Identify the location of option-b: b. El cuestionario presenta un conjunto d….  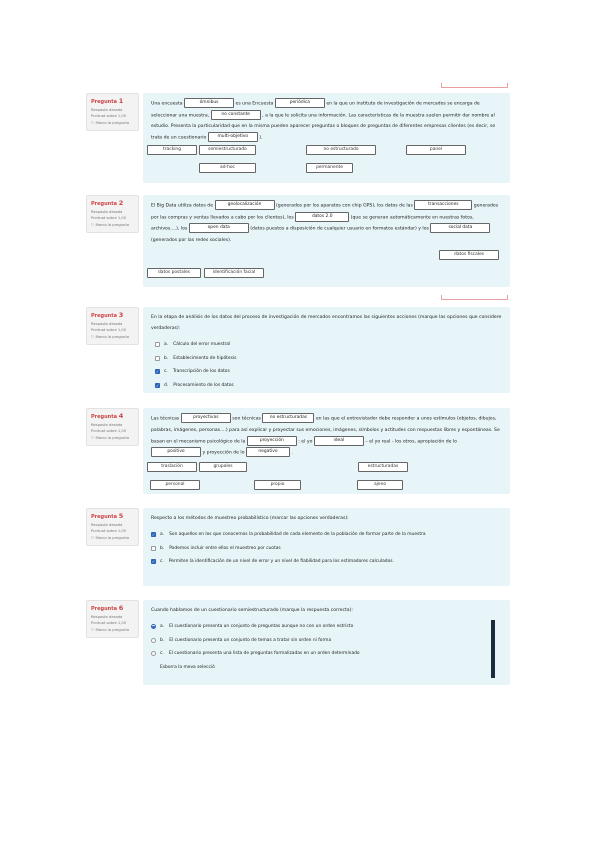
(326, 641).